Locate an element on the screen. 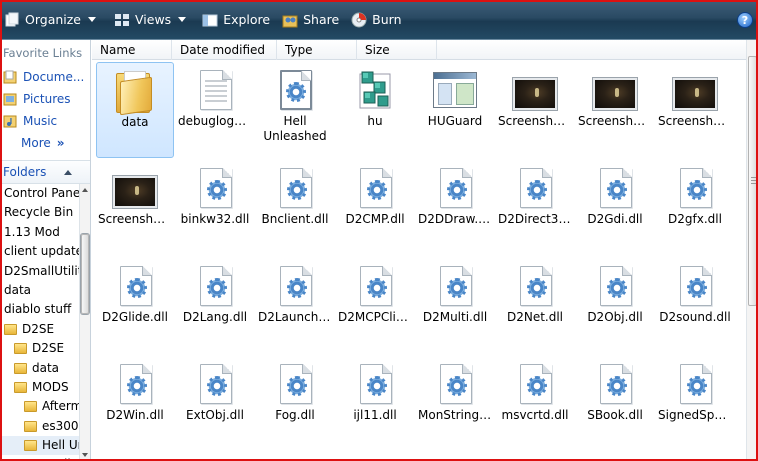  file-name: D2DDraw.dll is located at coordinates (455, 219).